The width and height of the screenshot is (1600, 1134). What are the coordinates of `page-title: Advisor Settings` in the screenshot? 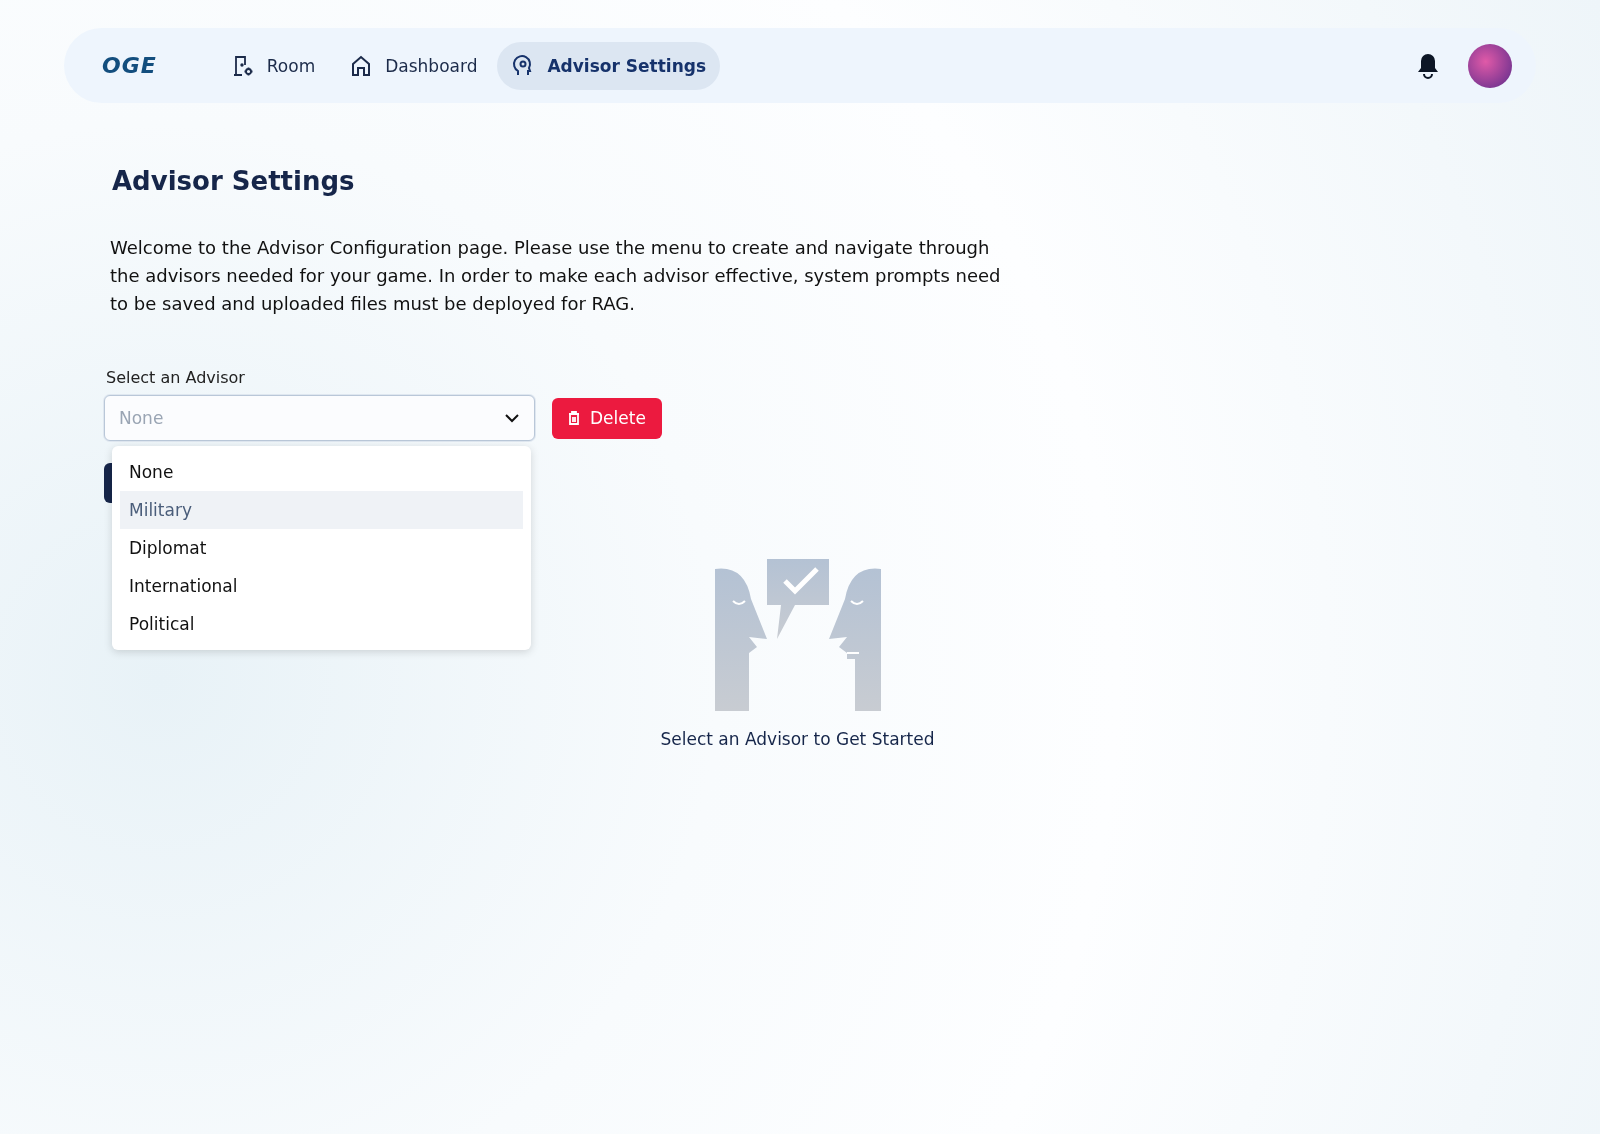 It's located at (234, 181).